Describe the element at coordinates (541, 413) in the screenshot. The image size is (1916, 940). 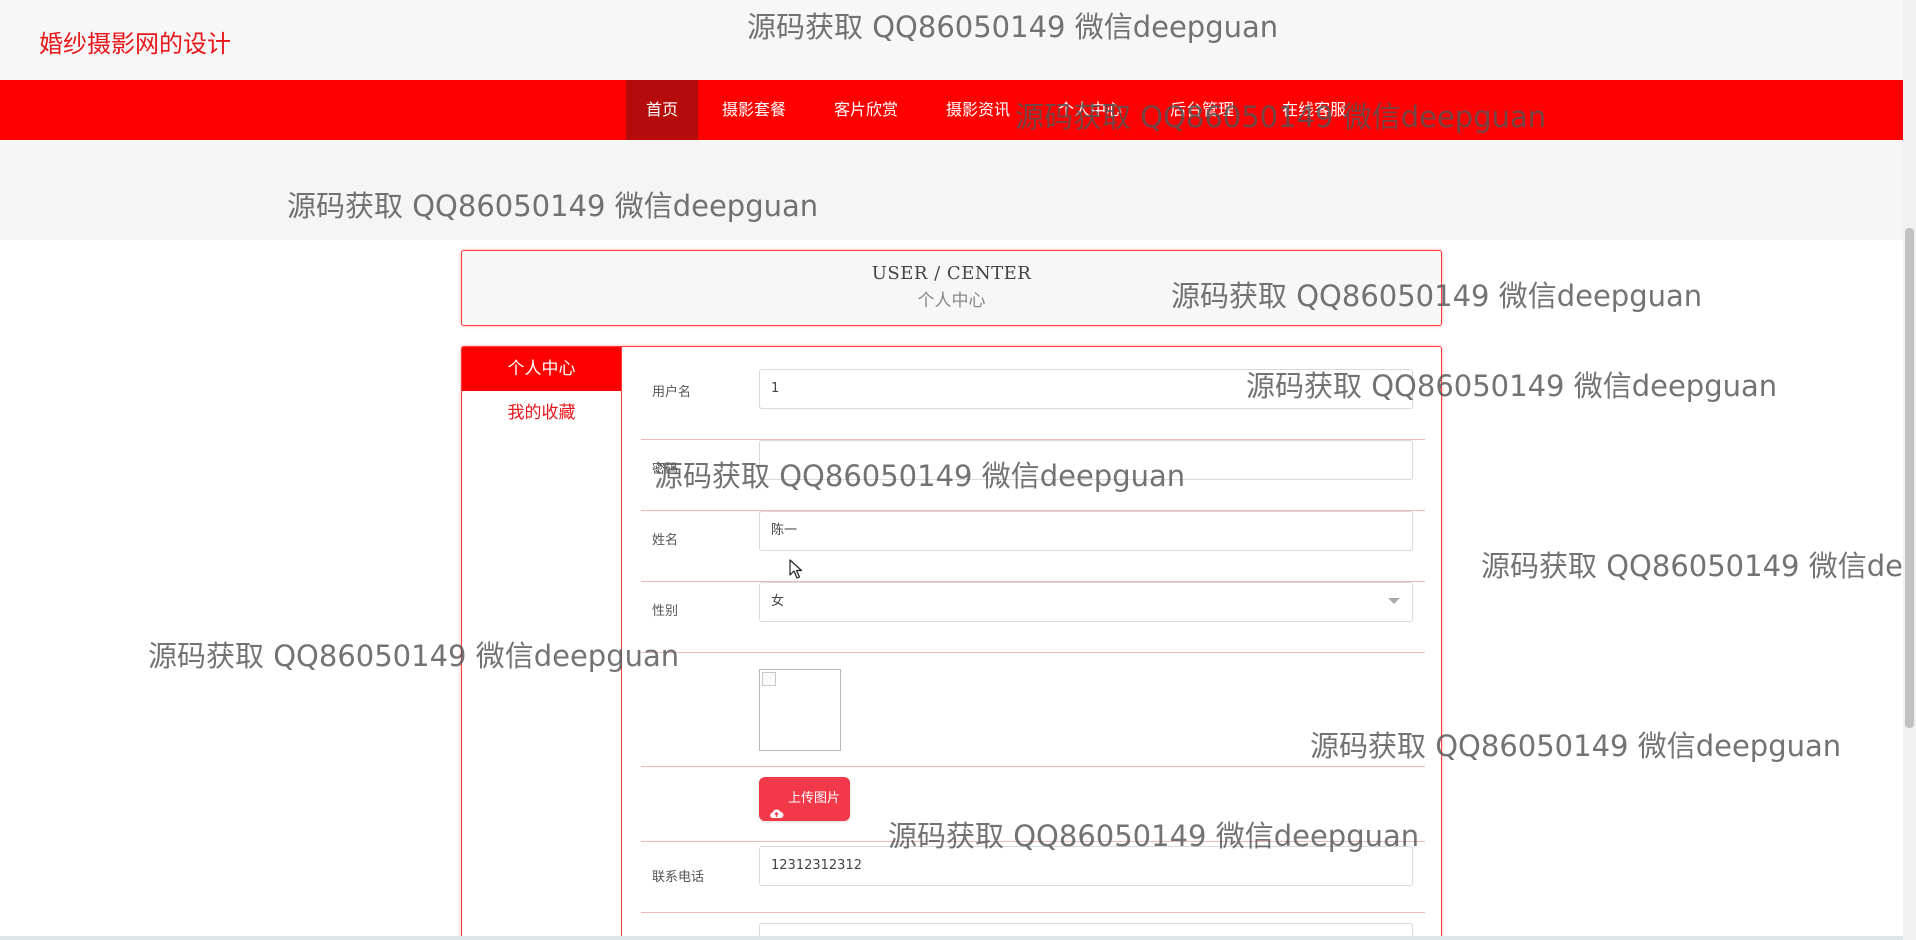
I see `side-item-favorites: 我的收藏` at that location.